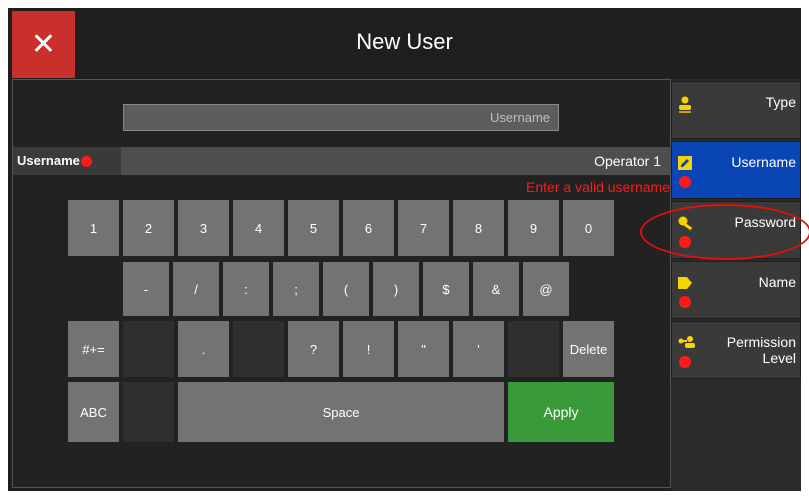 The height and width of the screenshot is (497, 809). What do you see at coordinates (561, 412) in the screenshot?
I see `apply-button: Apply` at bounding box center [561, 412].